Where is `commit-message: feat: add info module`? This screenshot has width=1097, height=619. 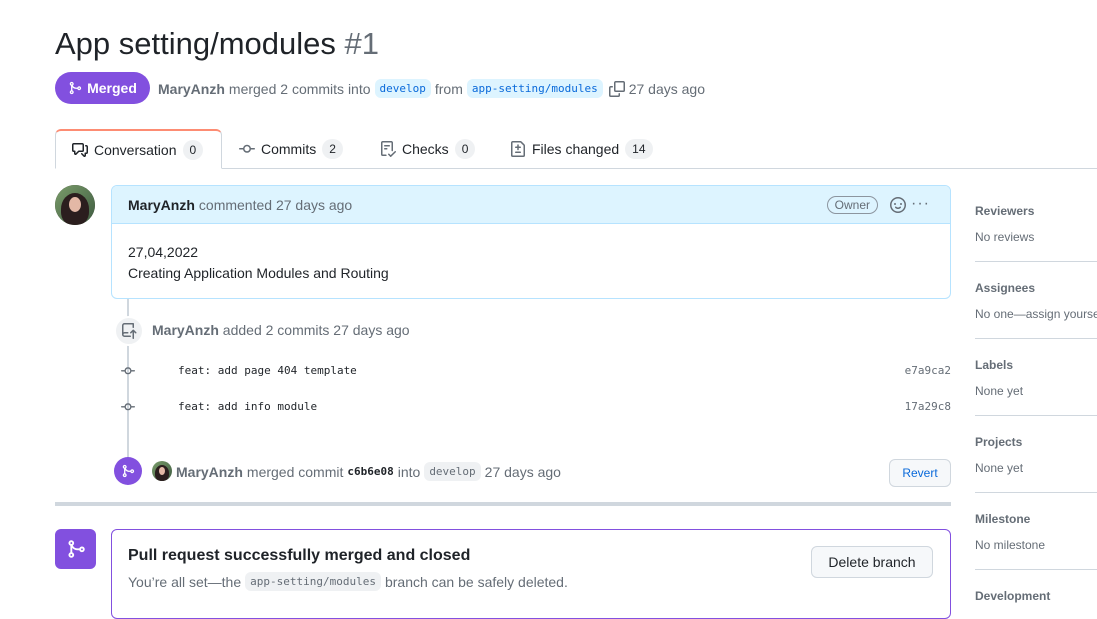 commit-message: feat: add info module is located at coordinates (247, 406).